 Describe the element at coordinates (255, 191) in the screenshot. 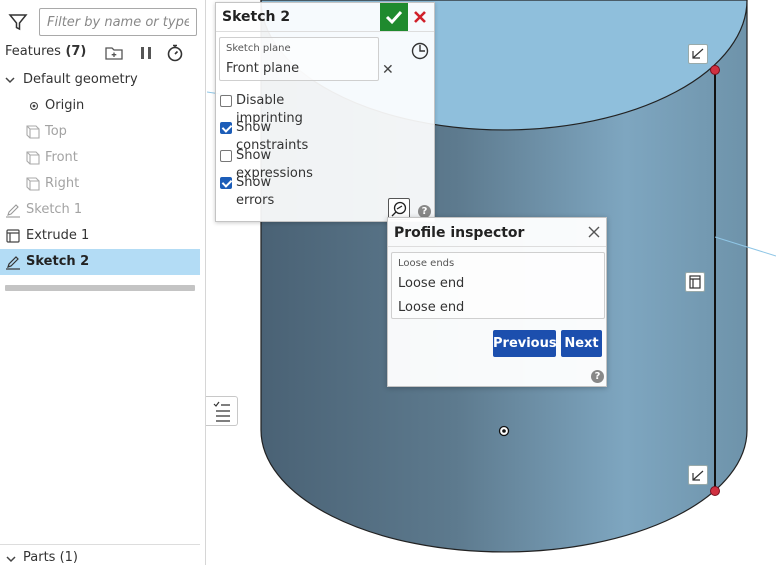

I see `checkbox-label: Show errors` at that location.